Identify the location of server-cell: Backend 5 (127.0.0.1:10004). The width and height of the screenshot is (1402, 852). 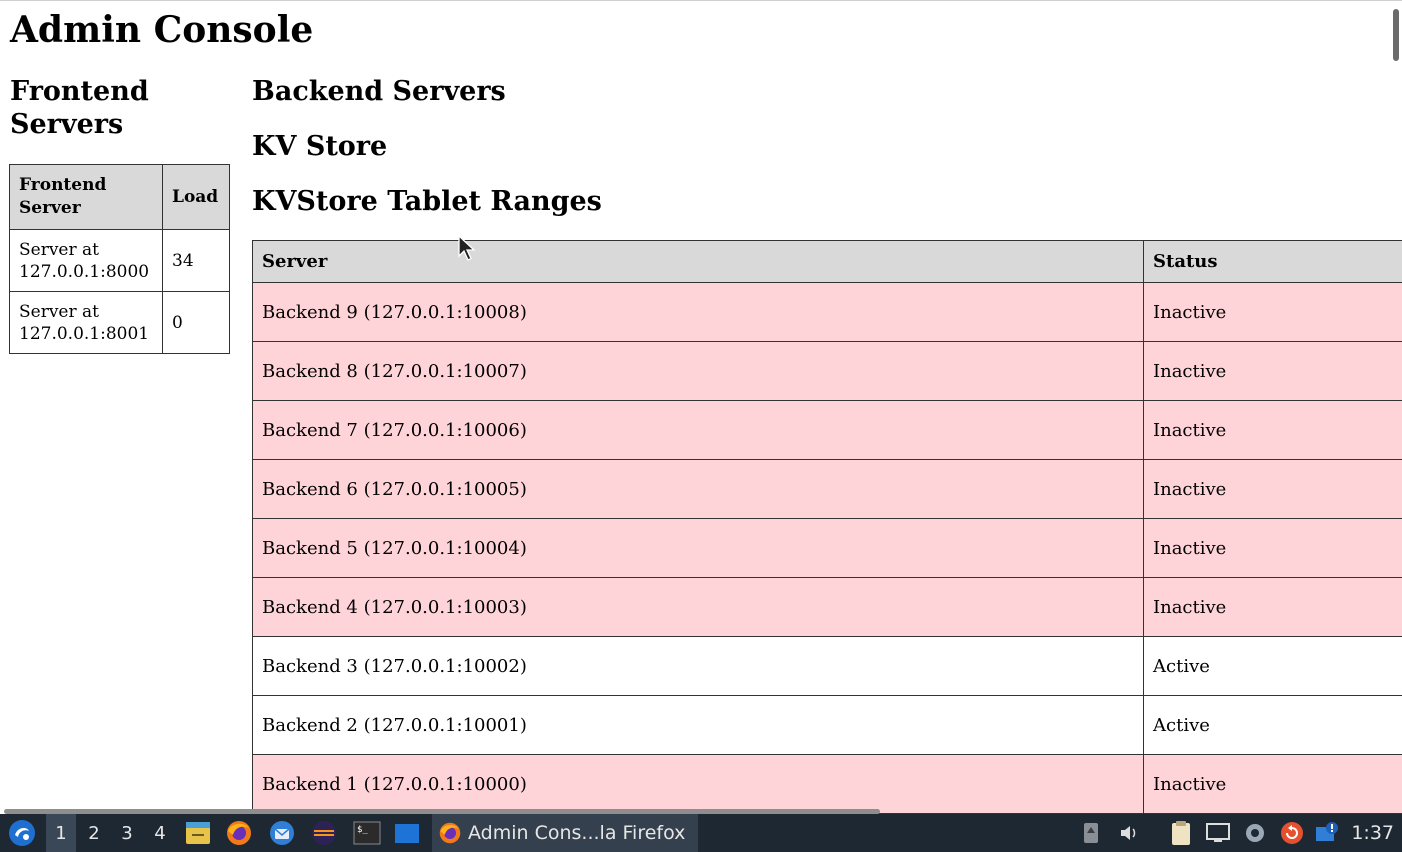
(698, 548).